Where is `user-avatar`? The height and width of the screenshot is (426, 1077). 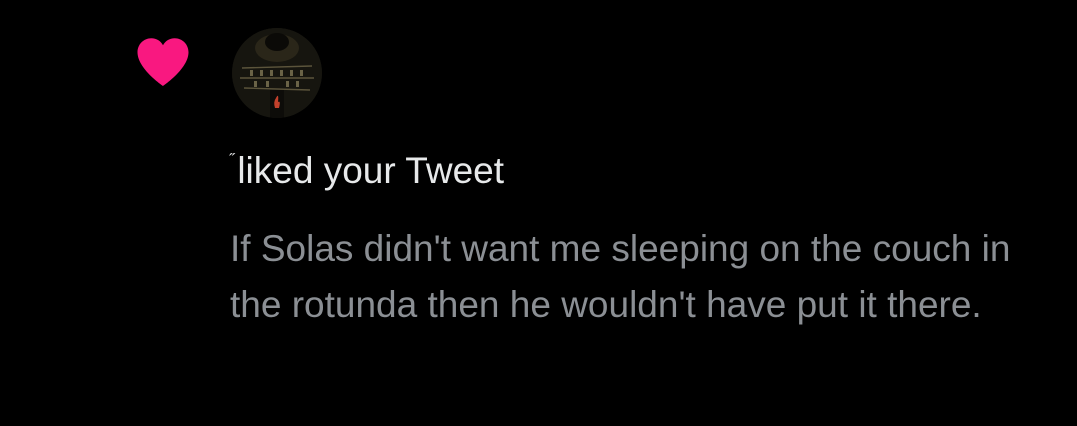 user-avatar is located at coordinates (277, 73).